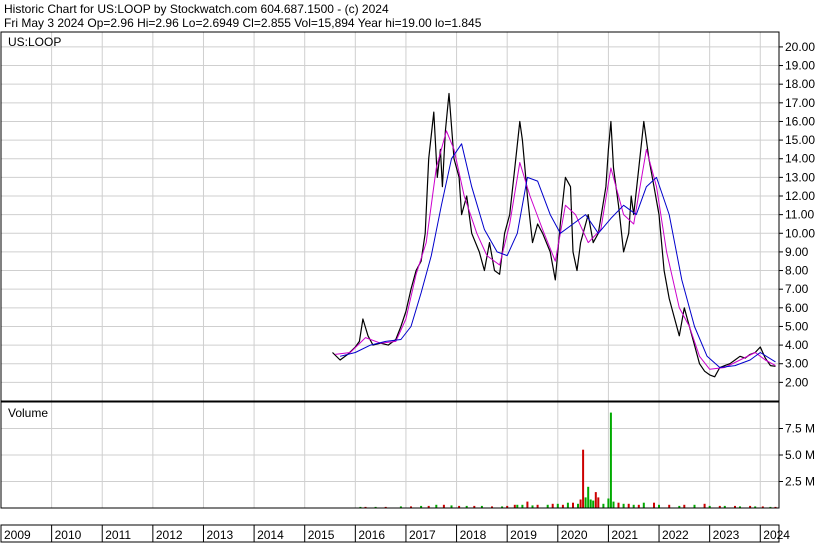 Image resolution: width=830 pixels, height=543 pixels. What do you see at coordinates (800, 455) in the screenshot?
I see `volume-y-tick-label: 5.0 M` at bounding box center [800, 455].